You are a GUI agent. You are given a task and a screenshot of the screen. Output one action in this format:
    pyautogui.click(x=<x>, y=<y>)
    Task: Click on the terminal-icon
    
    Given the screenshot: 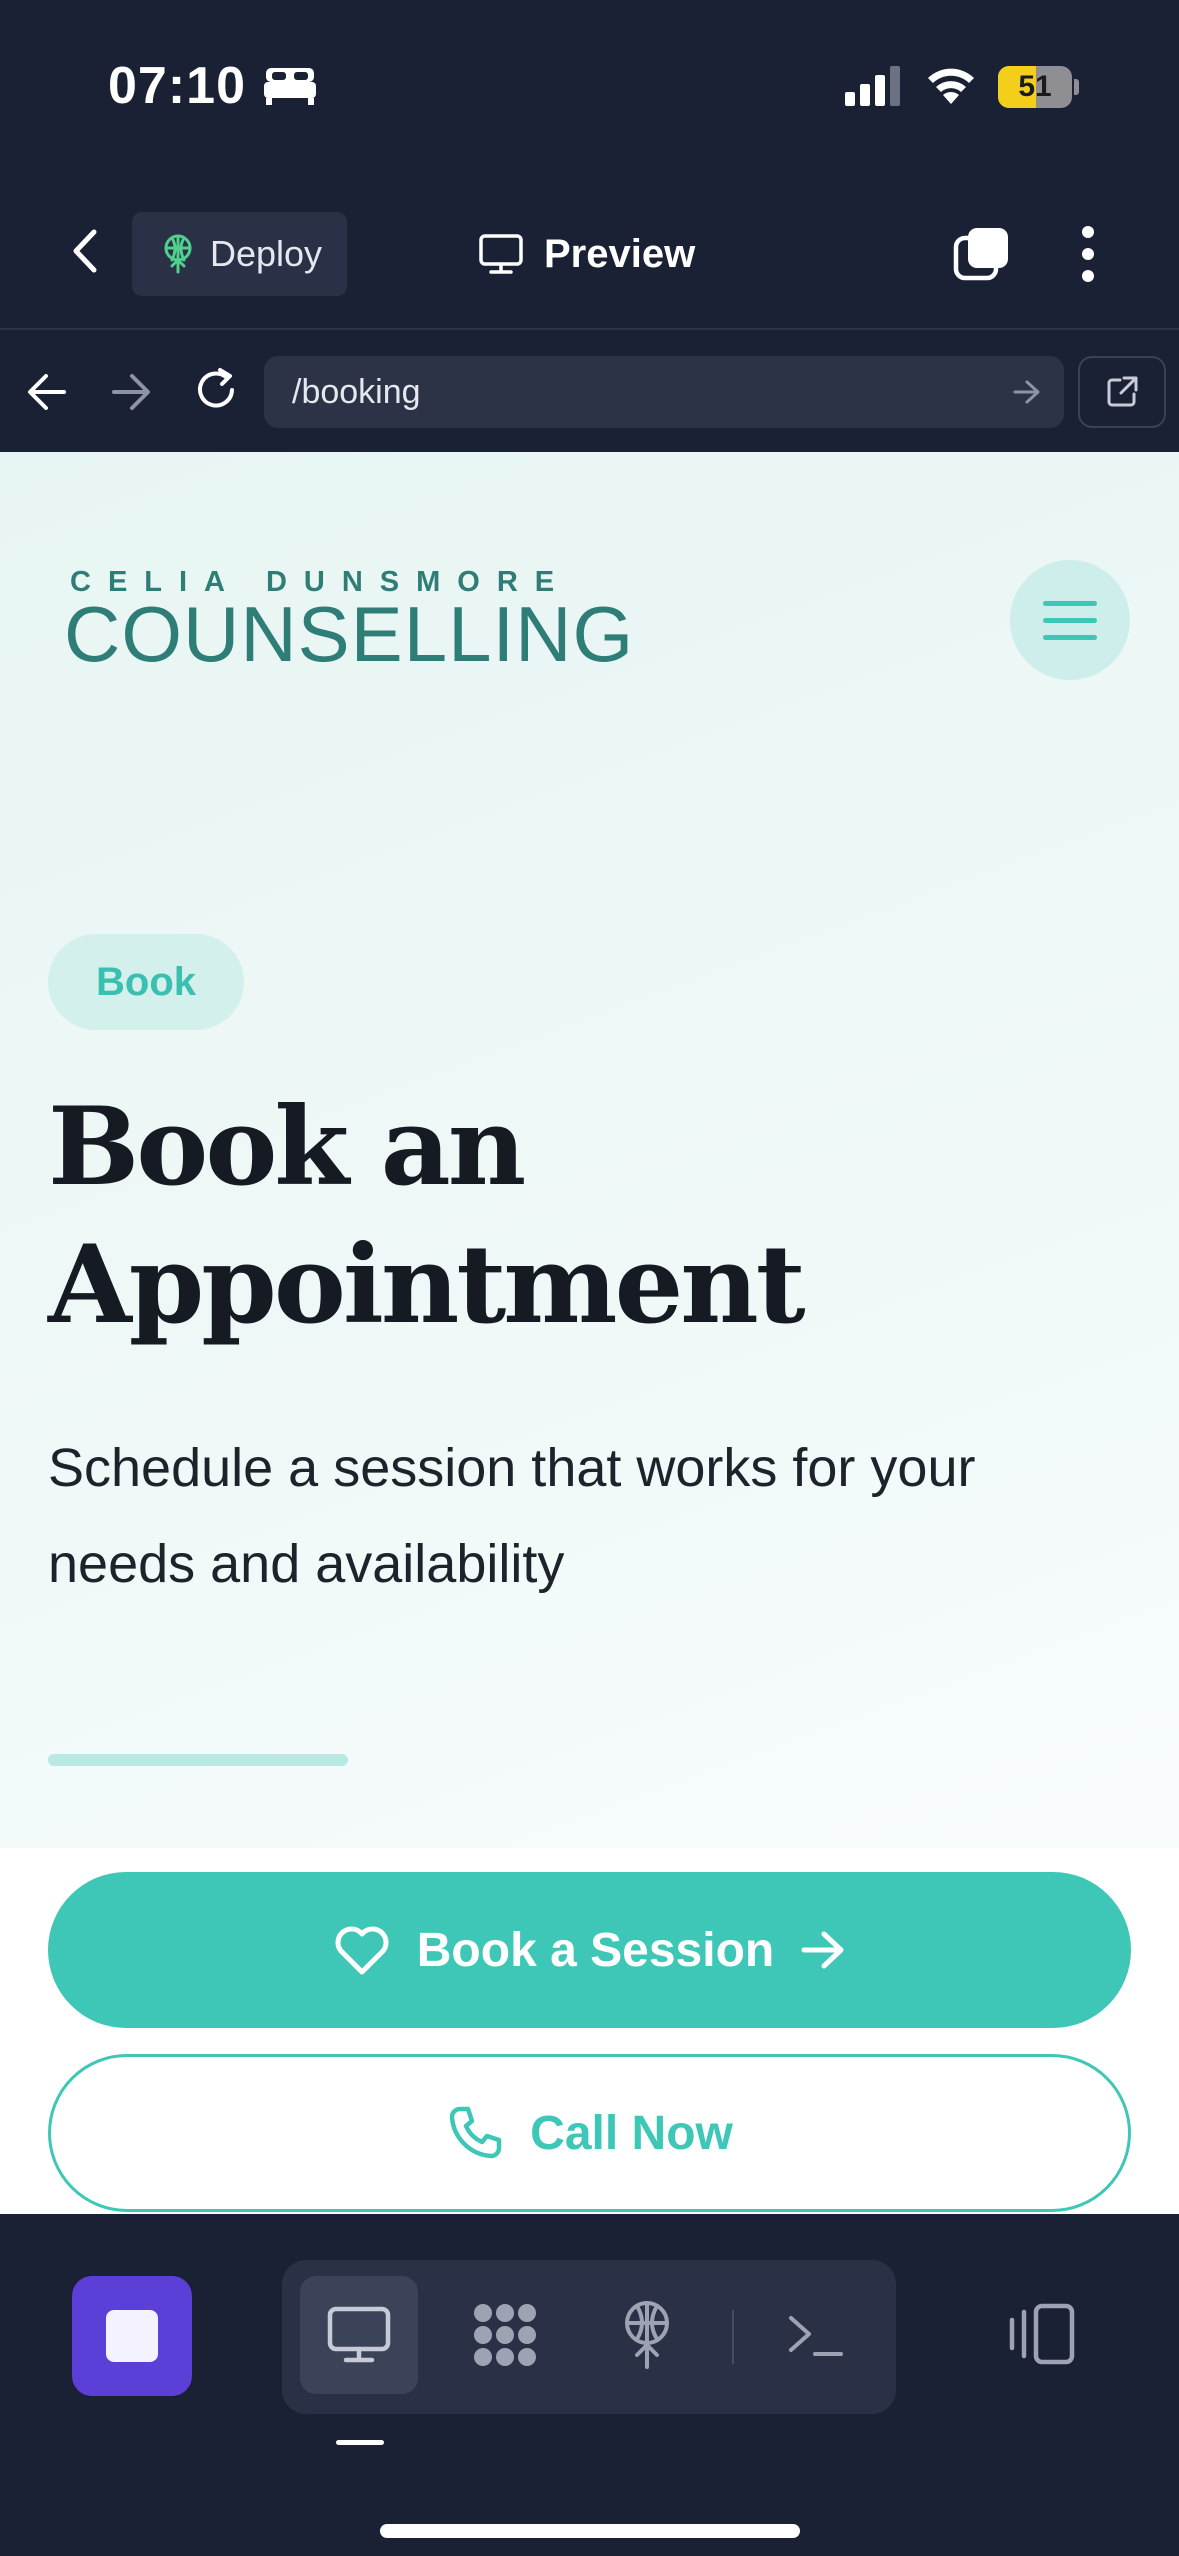 What is the action you would take?
    pyautogui.click(x=816, y=2336)
    